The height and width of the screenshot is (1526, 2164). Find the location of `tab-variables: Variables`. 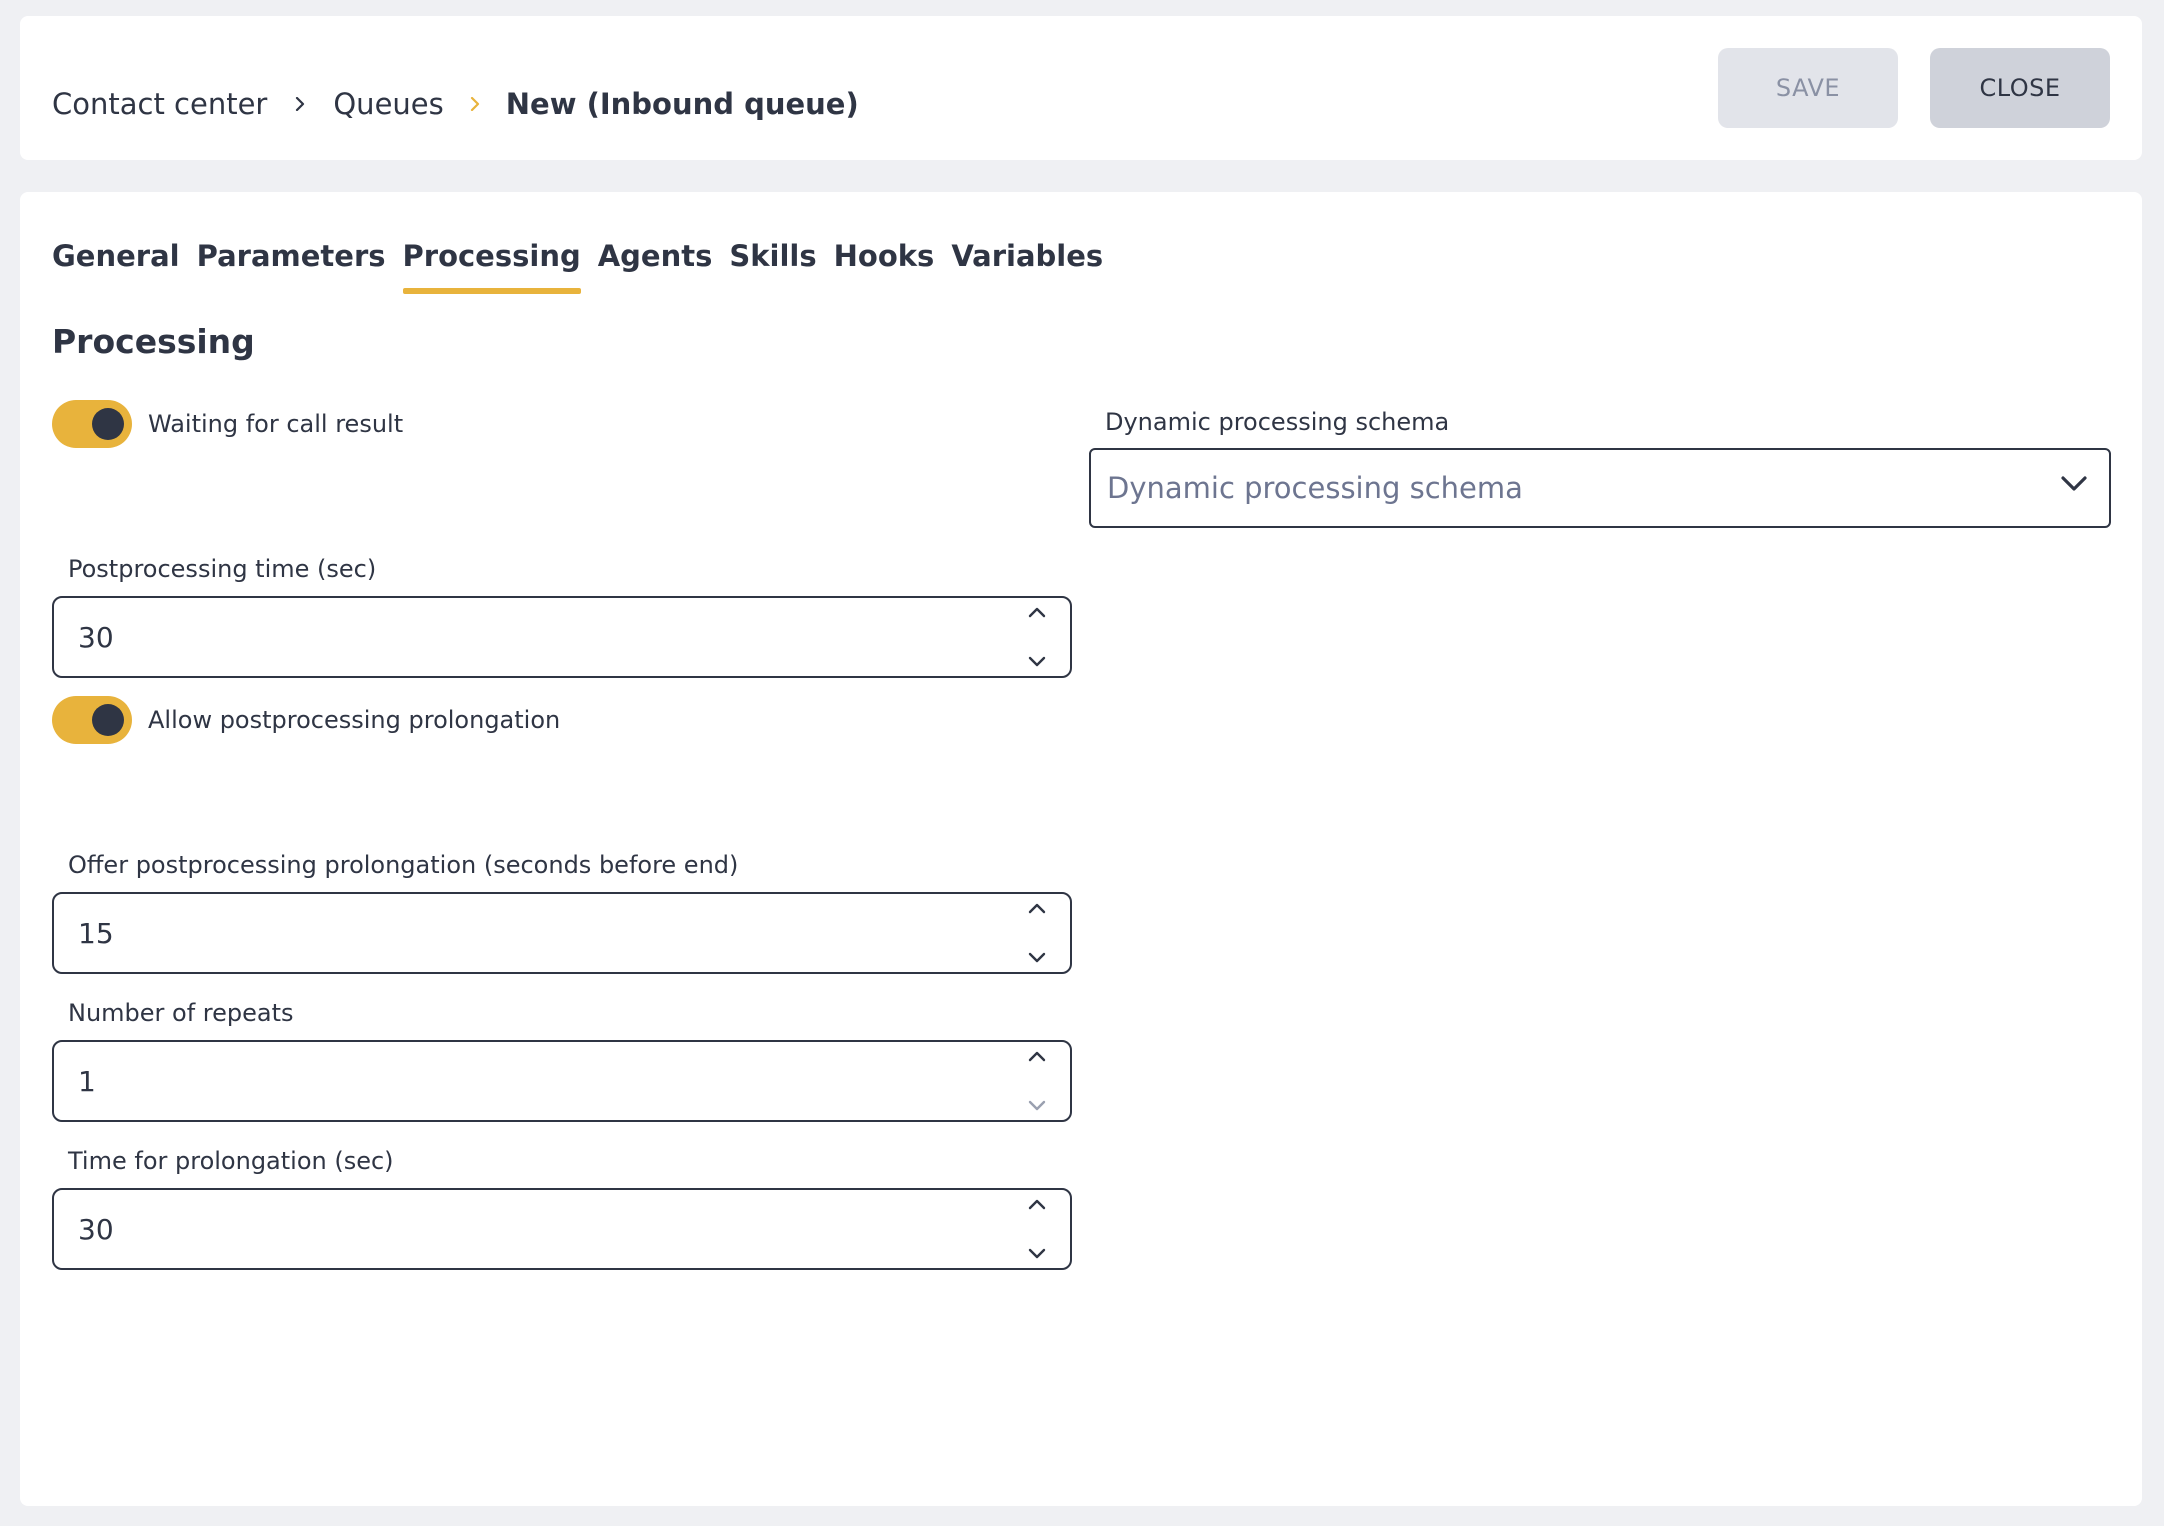

tab-variables: Variables is located at coordinates (1027, 256).